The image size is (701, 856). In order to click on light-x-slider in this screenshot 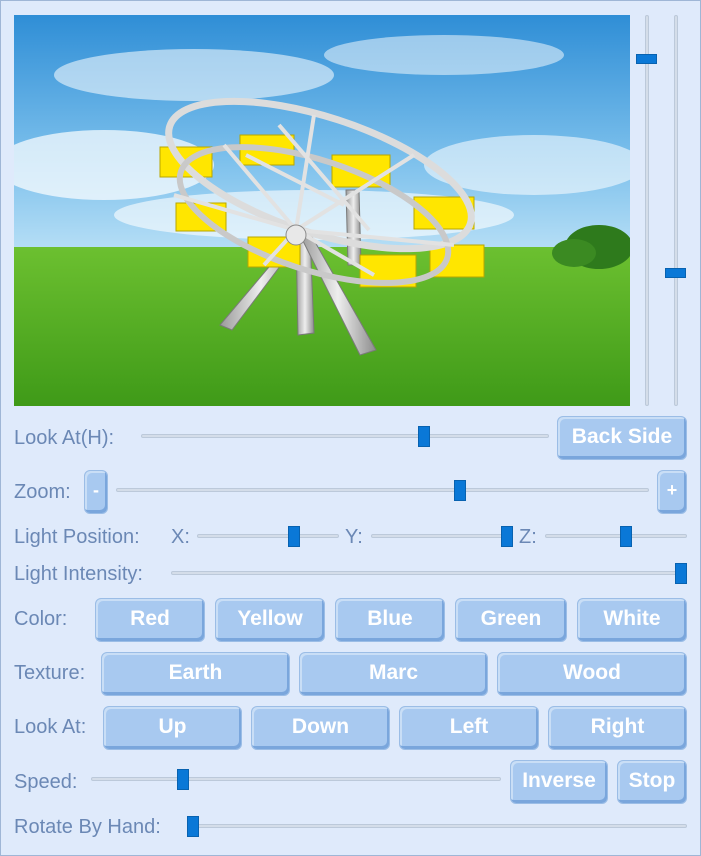, I will do `click(268, 536)`.